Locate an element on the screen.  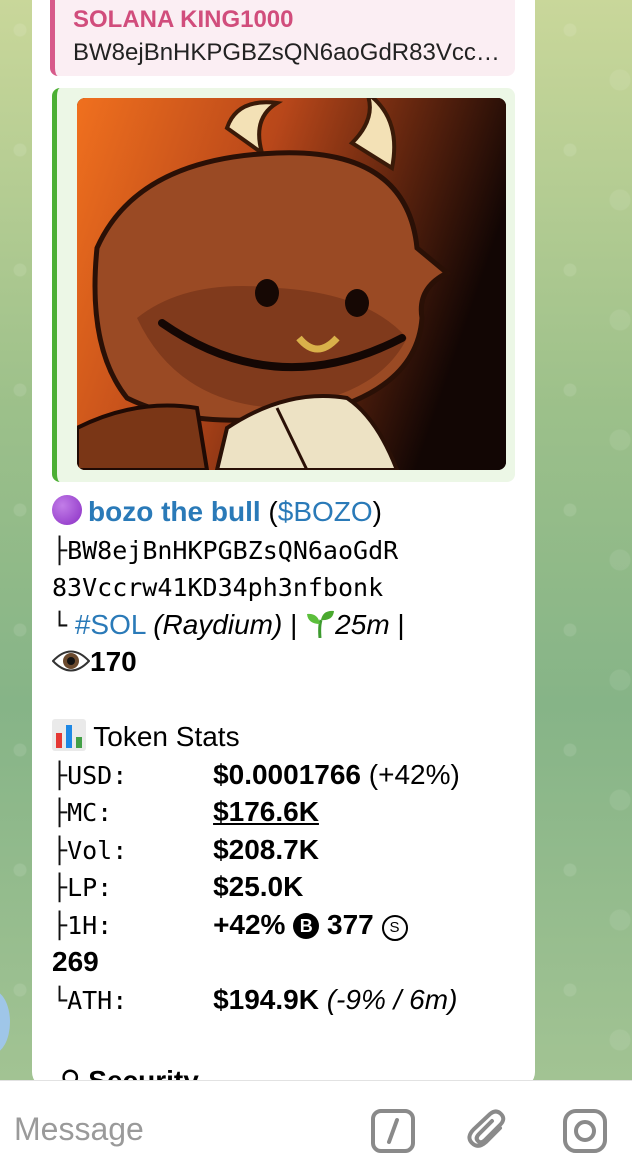
ticker-open: ( is located at coordinates (269, 511).